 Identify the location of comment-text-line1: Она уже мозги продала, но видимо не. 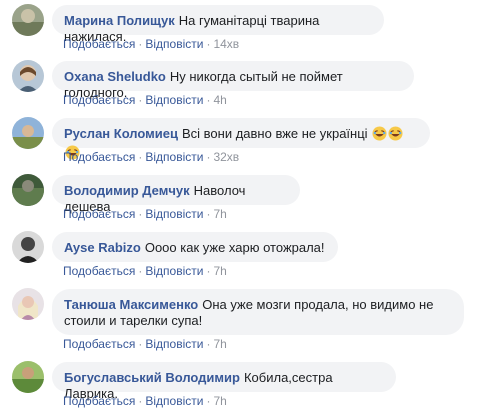
(318, 304).